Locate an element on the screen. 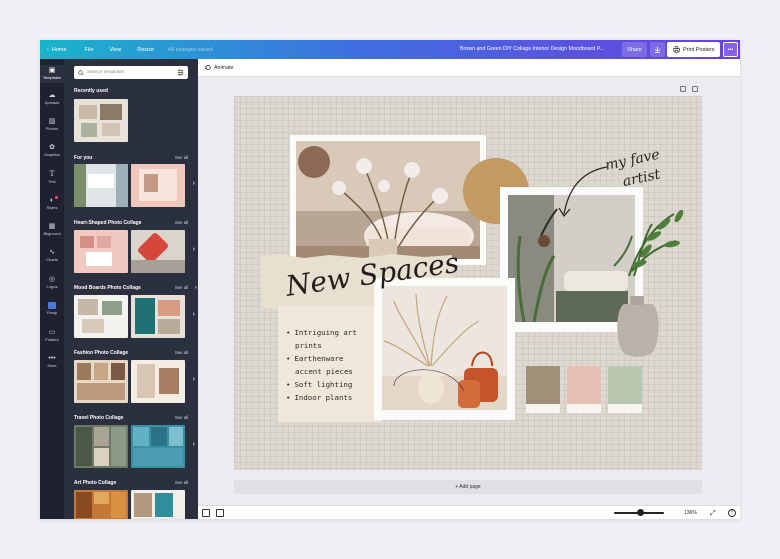 This screenshot has height=559, width=780. sidebar-item-folders: ▭ Folders is located at coordinates (52, 335).